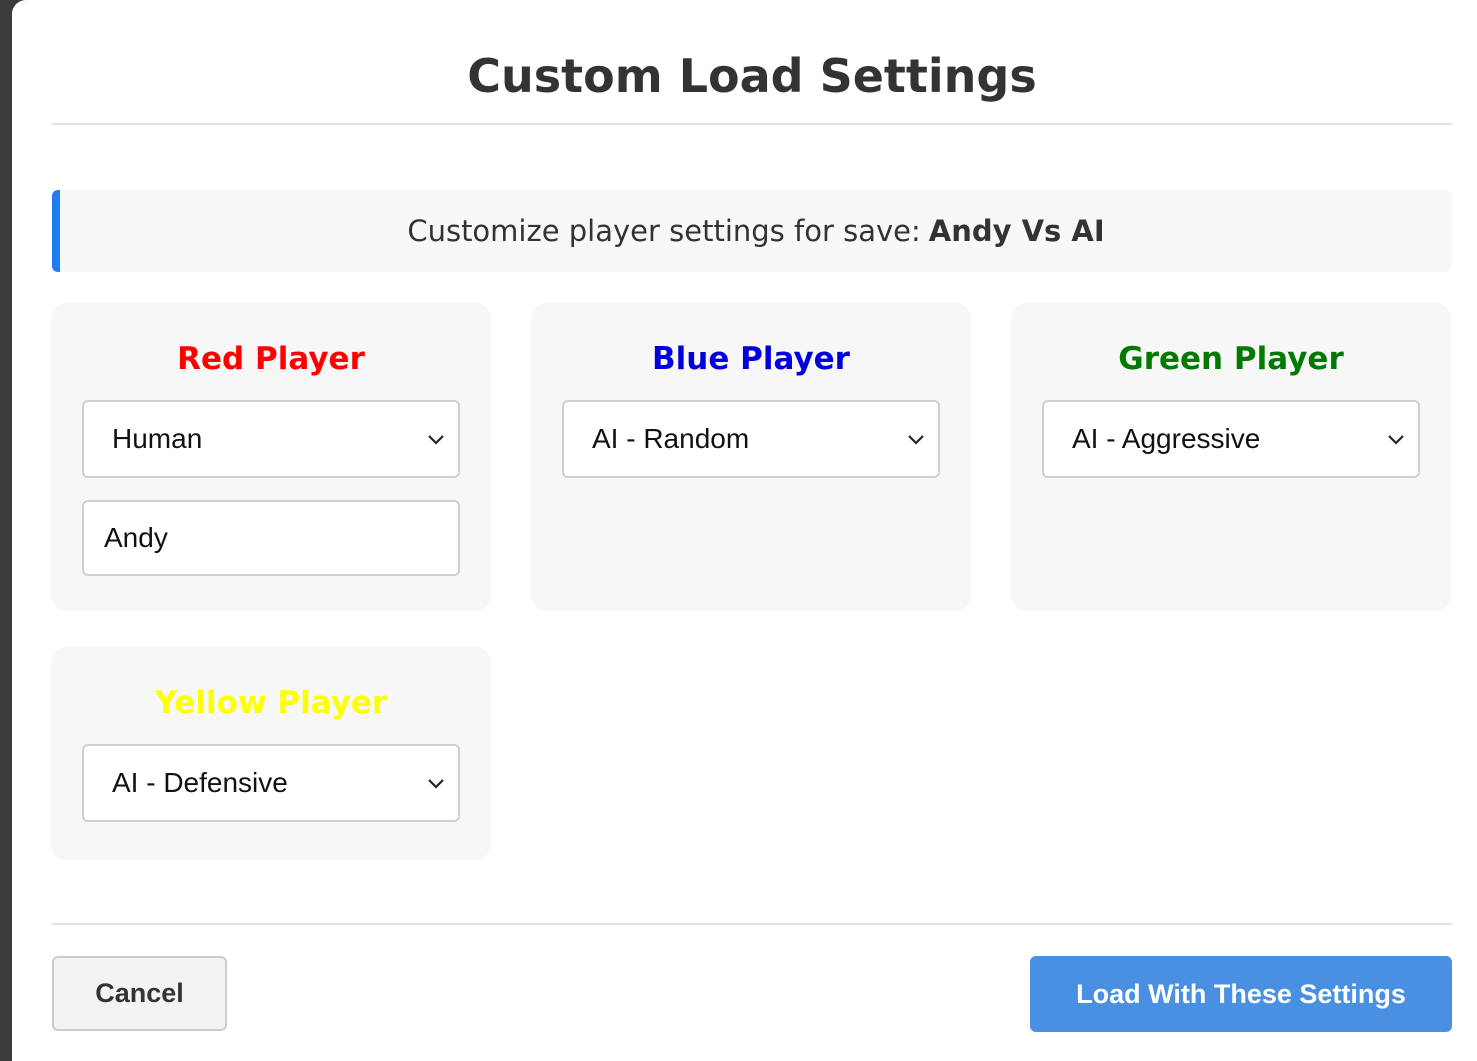  What do you see at coordinates (139, 993) in the screenshot?
I see `cancel-button: Cancel` at bounding box center [139, 993].